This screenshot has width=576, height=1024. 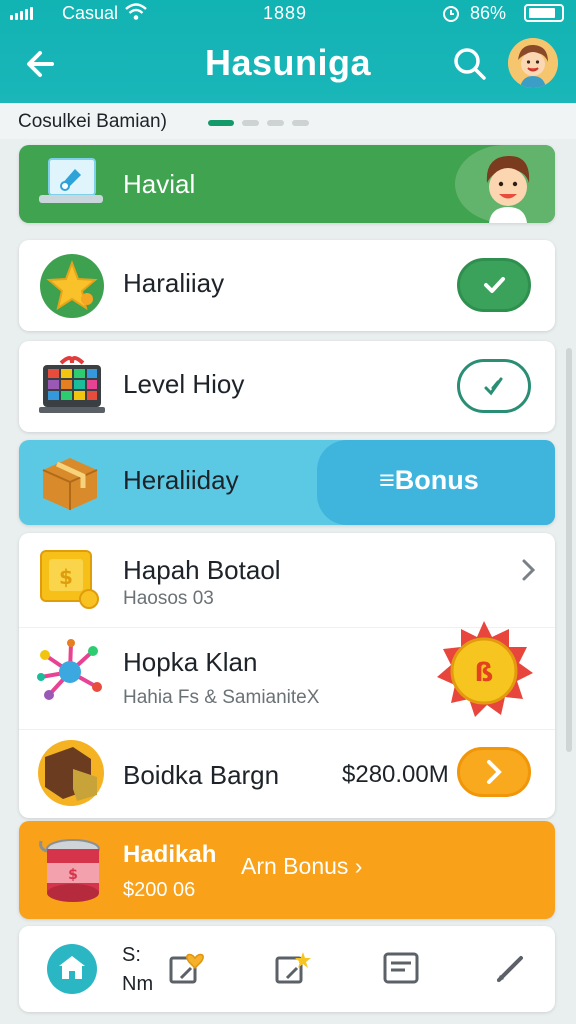 I want to click on holiday-label: Haraliiay, so click(x=174, y=283).